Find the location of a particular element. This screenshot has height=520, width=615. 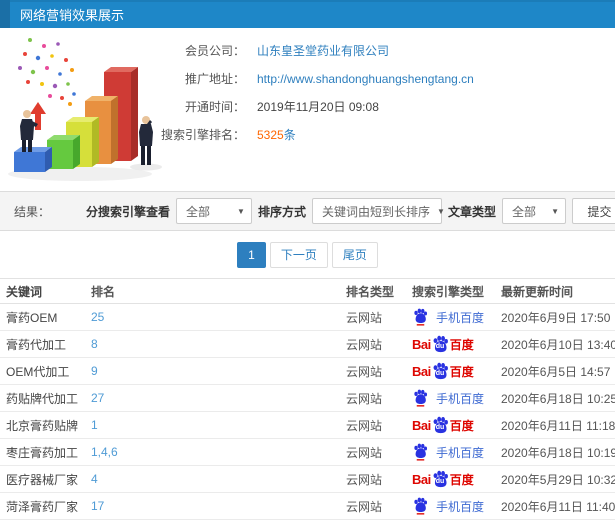

rank-cell: 27 is located at coordinates (212, 398).